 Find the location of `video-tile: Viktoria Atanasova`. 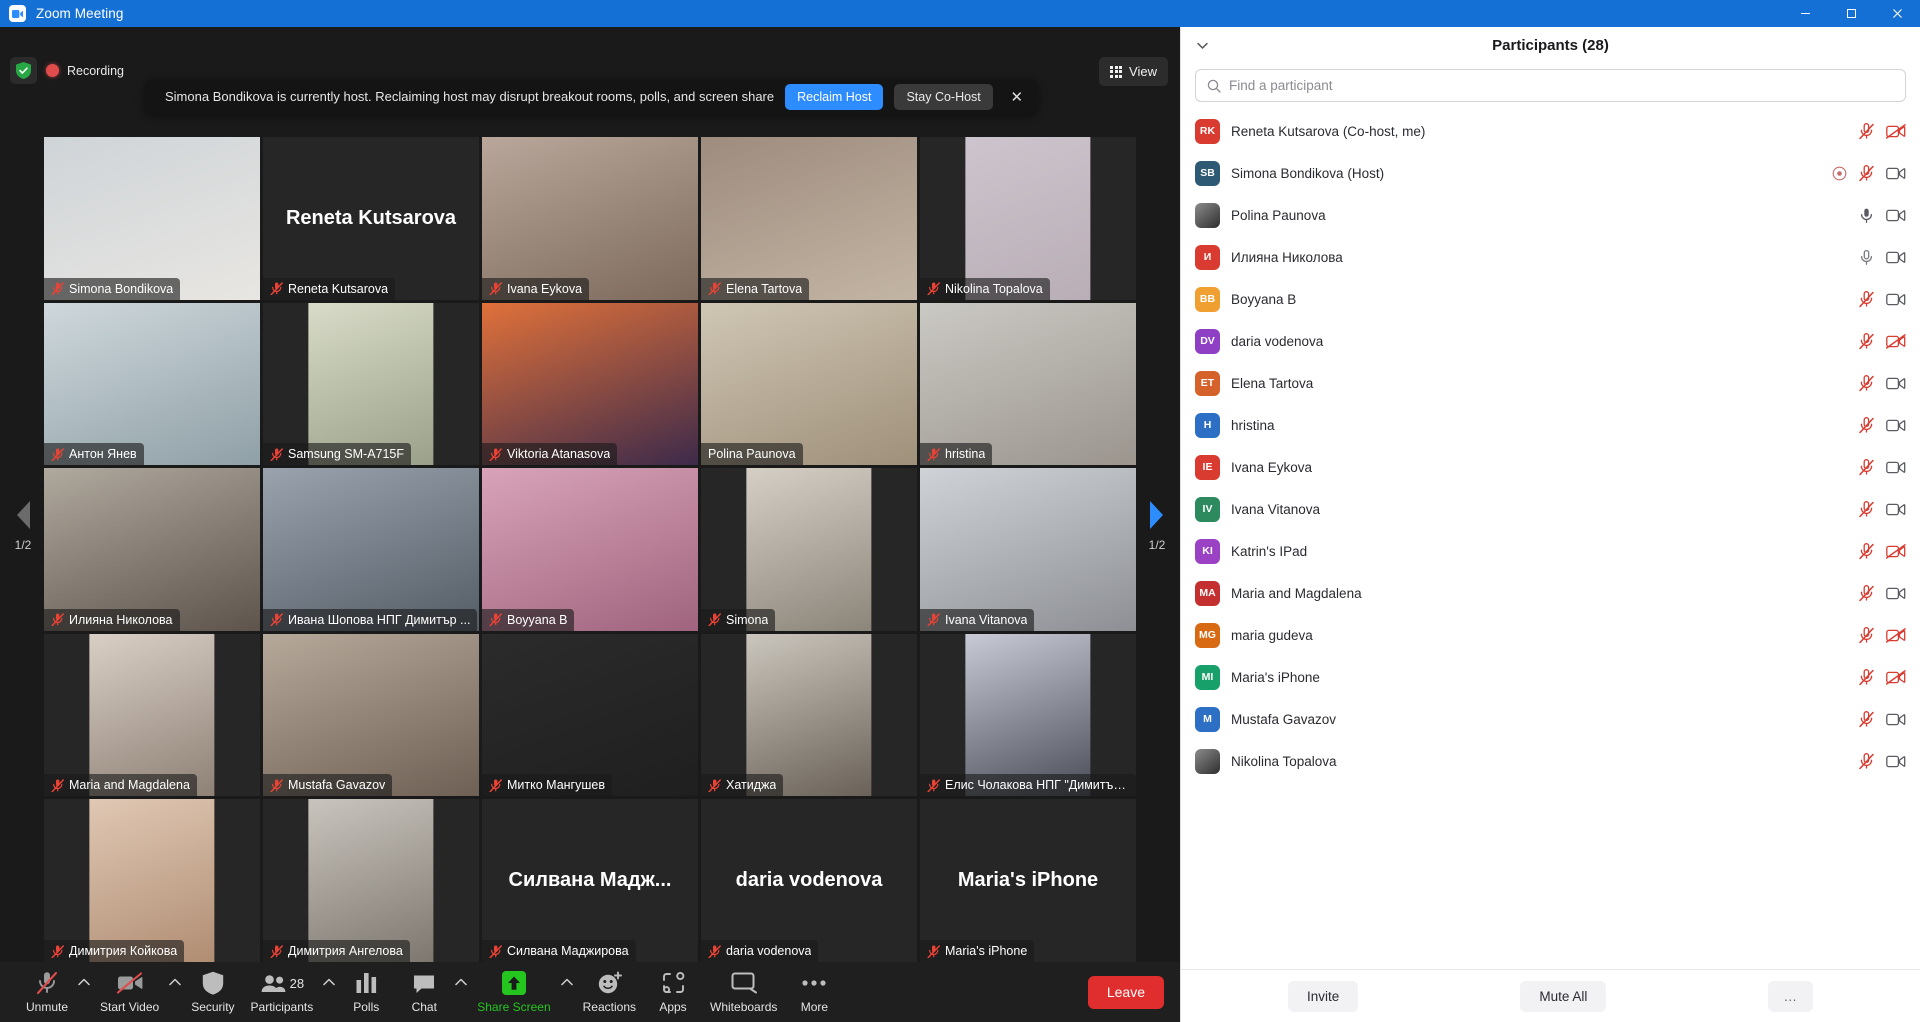

video-tile: Viktoria Atanasova is located at coordinates (590, 384).